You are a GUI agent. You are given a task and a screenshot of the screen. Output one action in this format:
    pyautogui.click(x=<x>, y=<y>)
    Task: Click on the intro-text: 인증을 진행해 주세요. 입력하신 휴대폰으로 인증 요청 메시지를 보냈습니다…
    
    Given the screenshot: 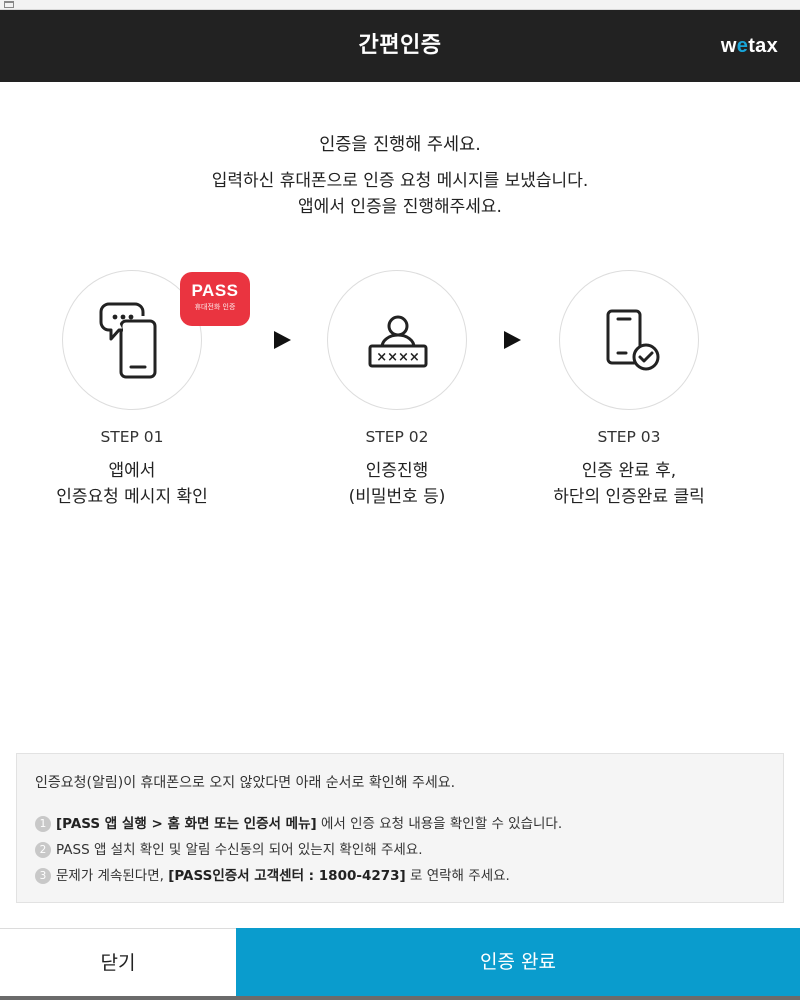 What is the action you would take?
    pyautogui.click(x=400, y=176)
    